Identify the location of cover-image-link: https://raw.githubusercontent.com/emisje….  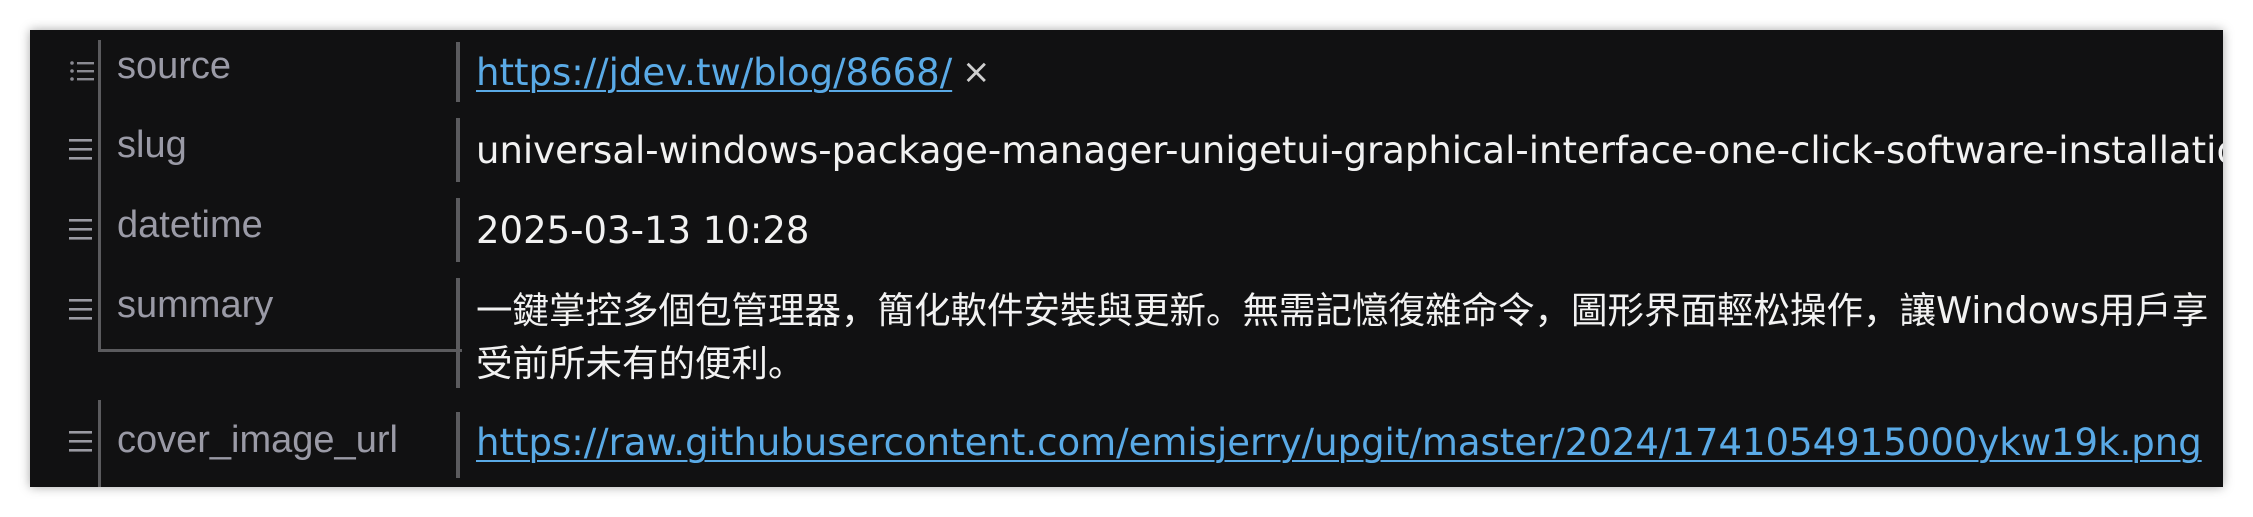
(1339, 442).